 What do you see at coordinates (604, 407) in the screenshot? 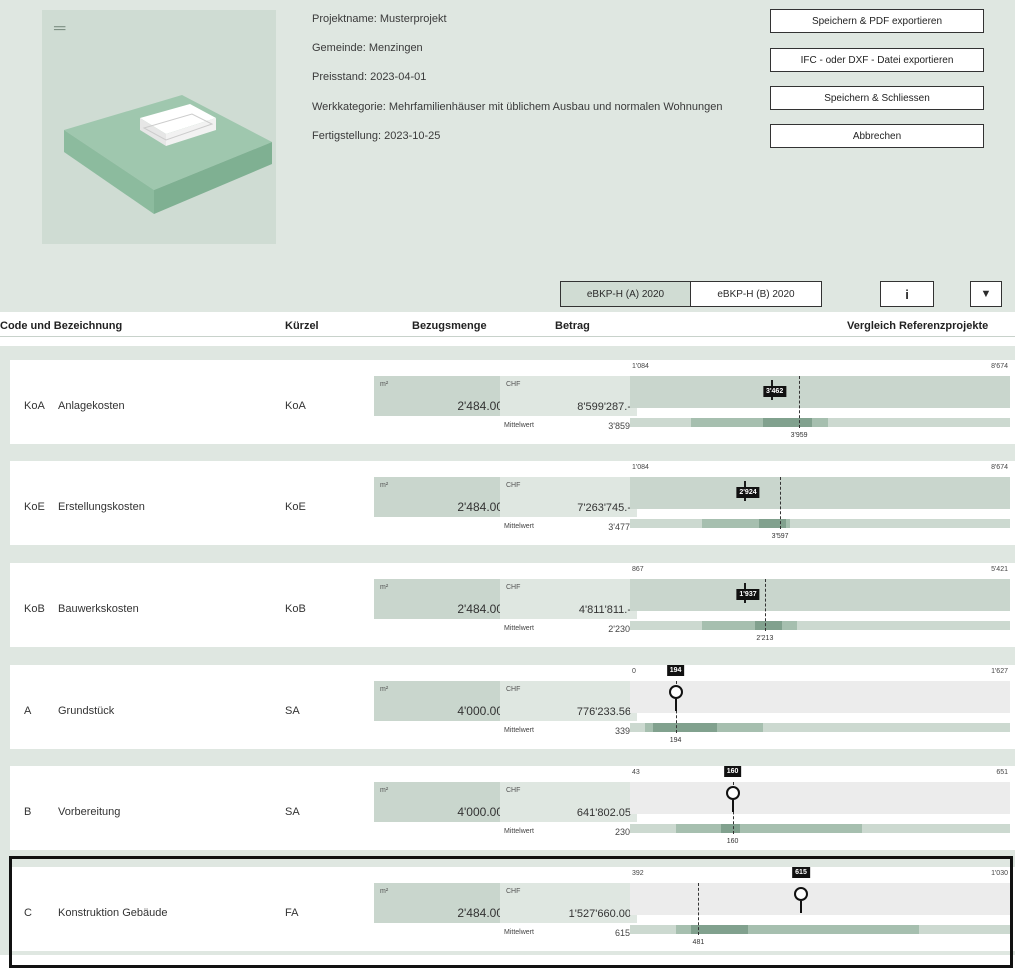
I see `amount-value: 8'599'287.-` at bounding box center [604, 407].